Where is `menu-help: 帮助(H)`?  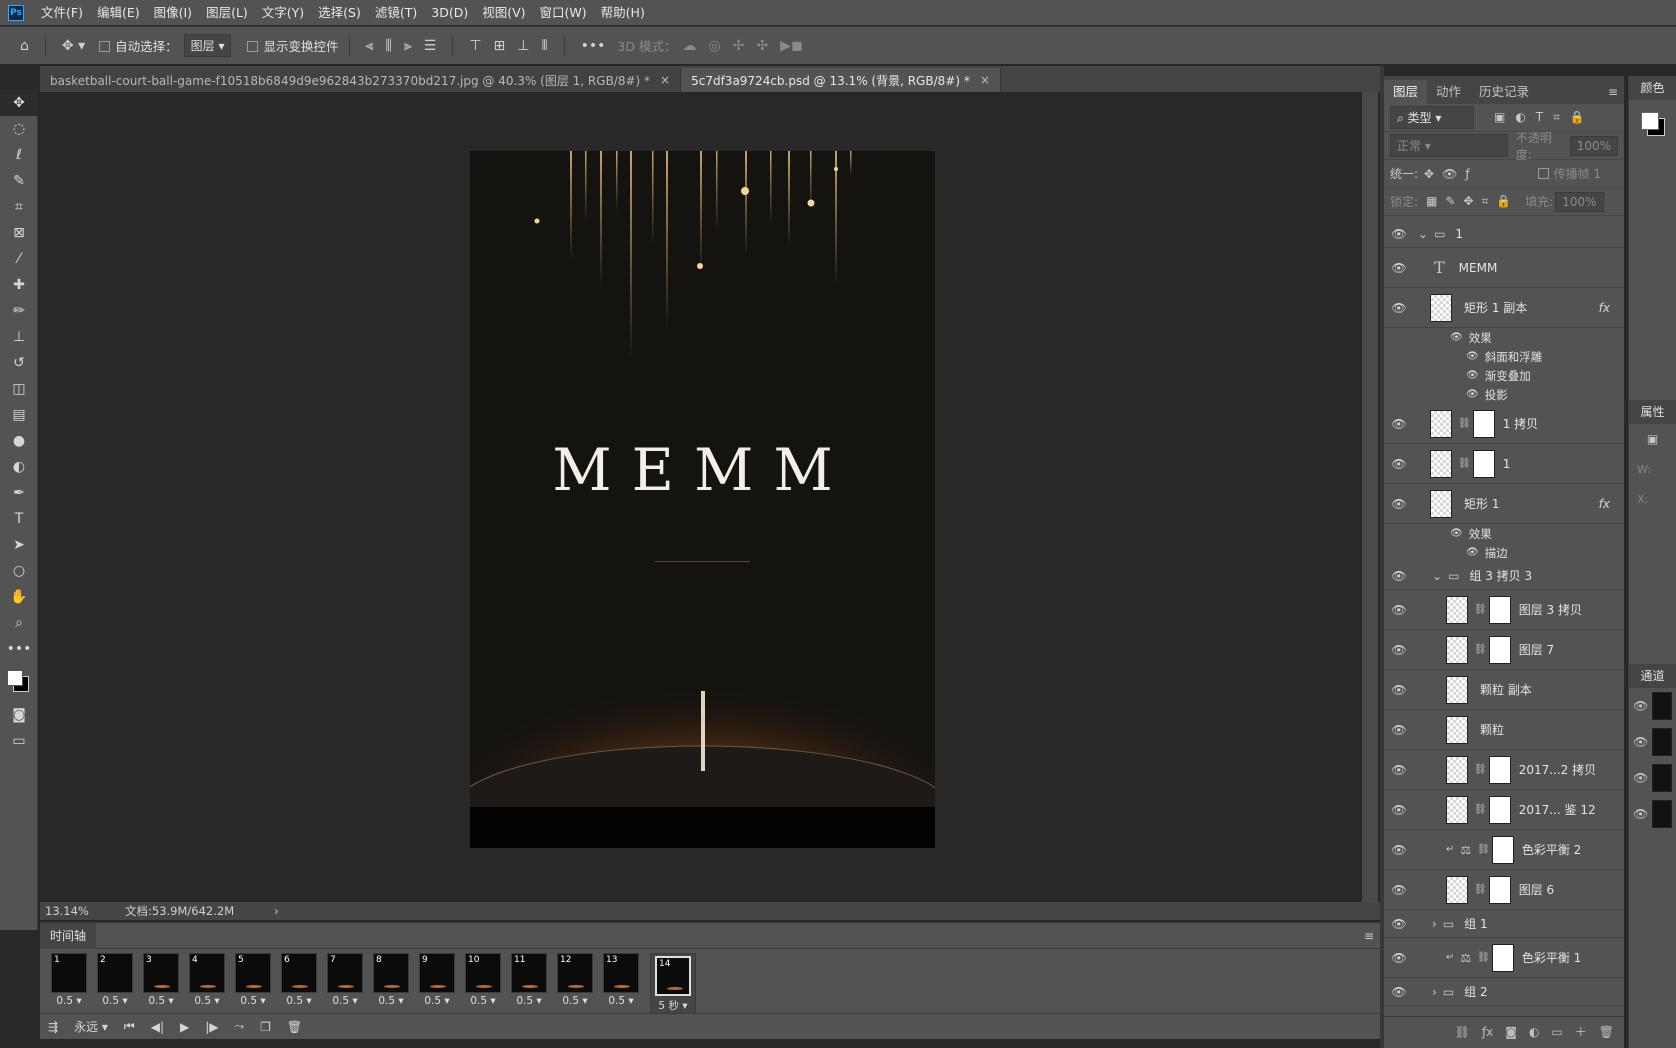
menu-help: 帮助(H) is located at coordinates (623, 12).